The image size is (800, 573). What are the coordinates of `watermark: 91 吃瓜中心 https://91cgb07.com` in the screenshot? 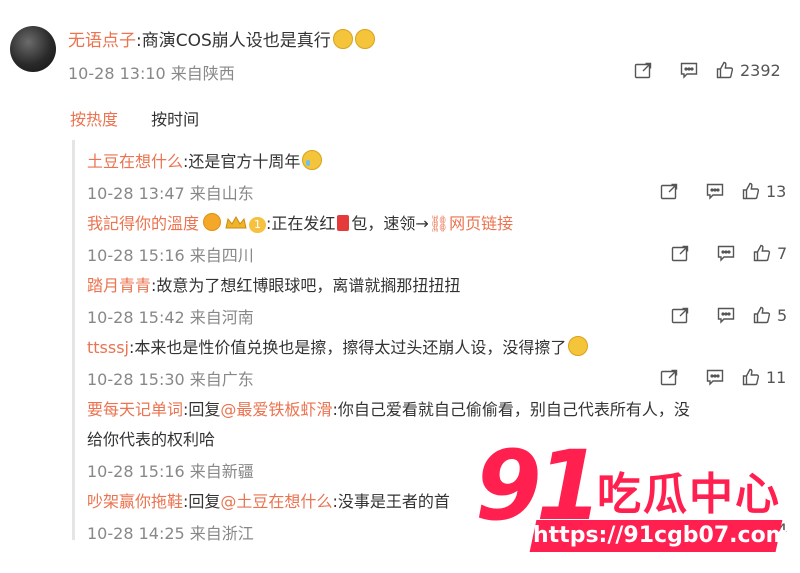 It's located at (637, 505).